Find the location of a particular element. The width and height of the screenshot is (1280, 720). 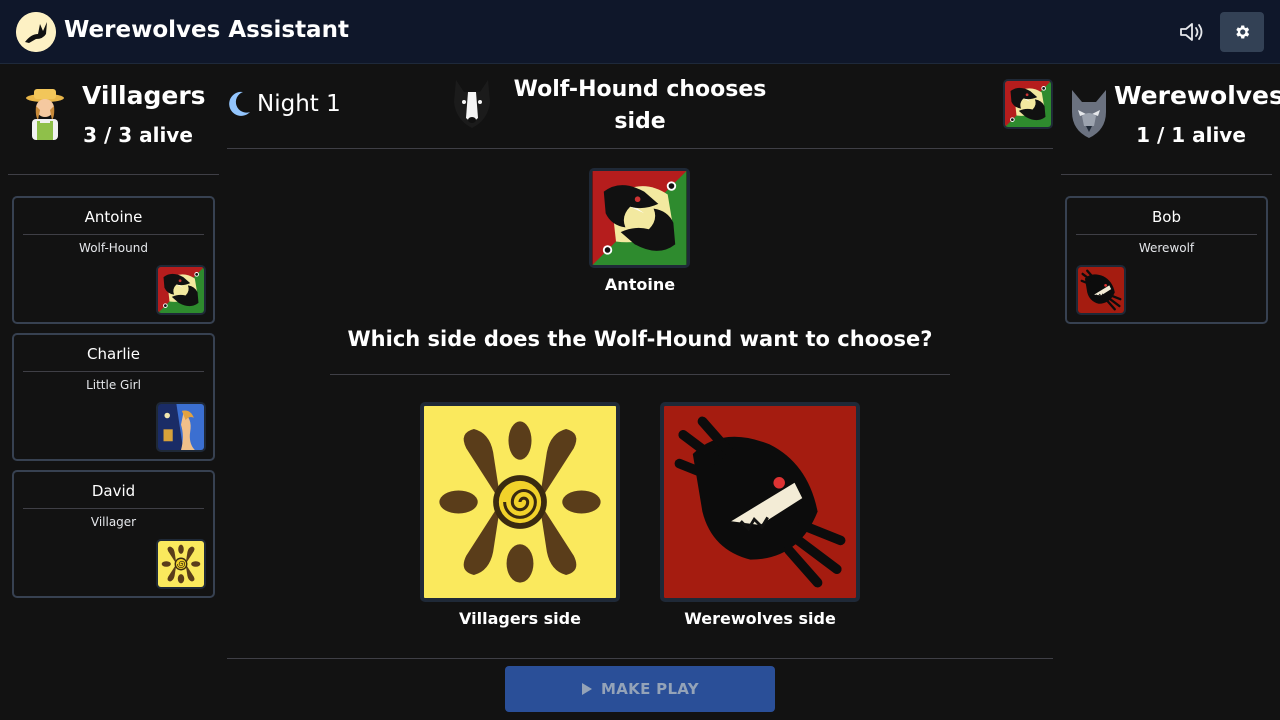

app-title: Werewolves Assistant is located at coordinates (206, 30).